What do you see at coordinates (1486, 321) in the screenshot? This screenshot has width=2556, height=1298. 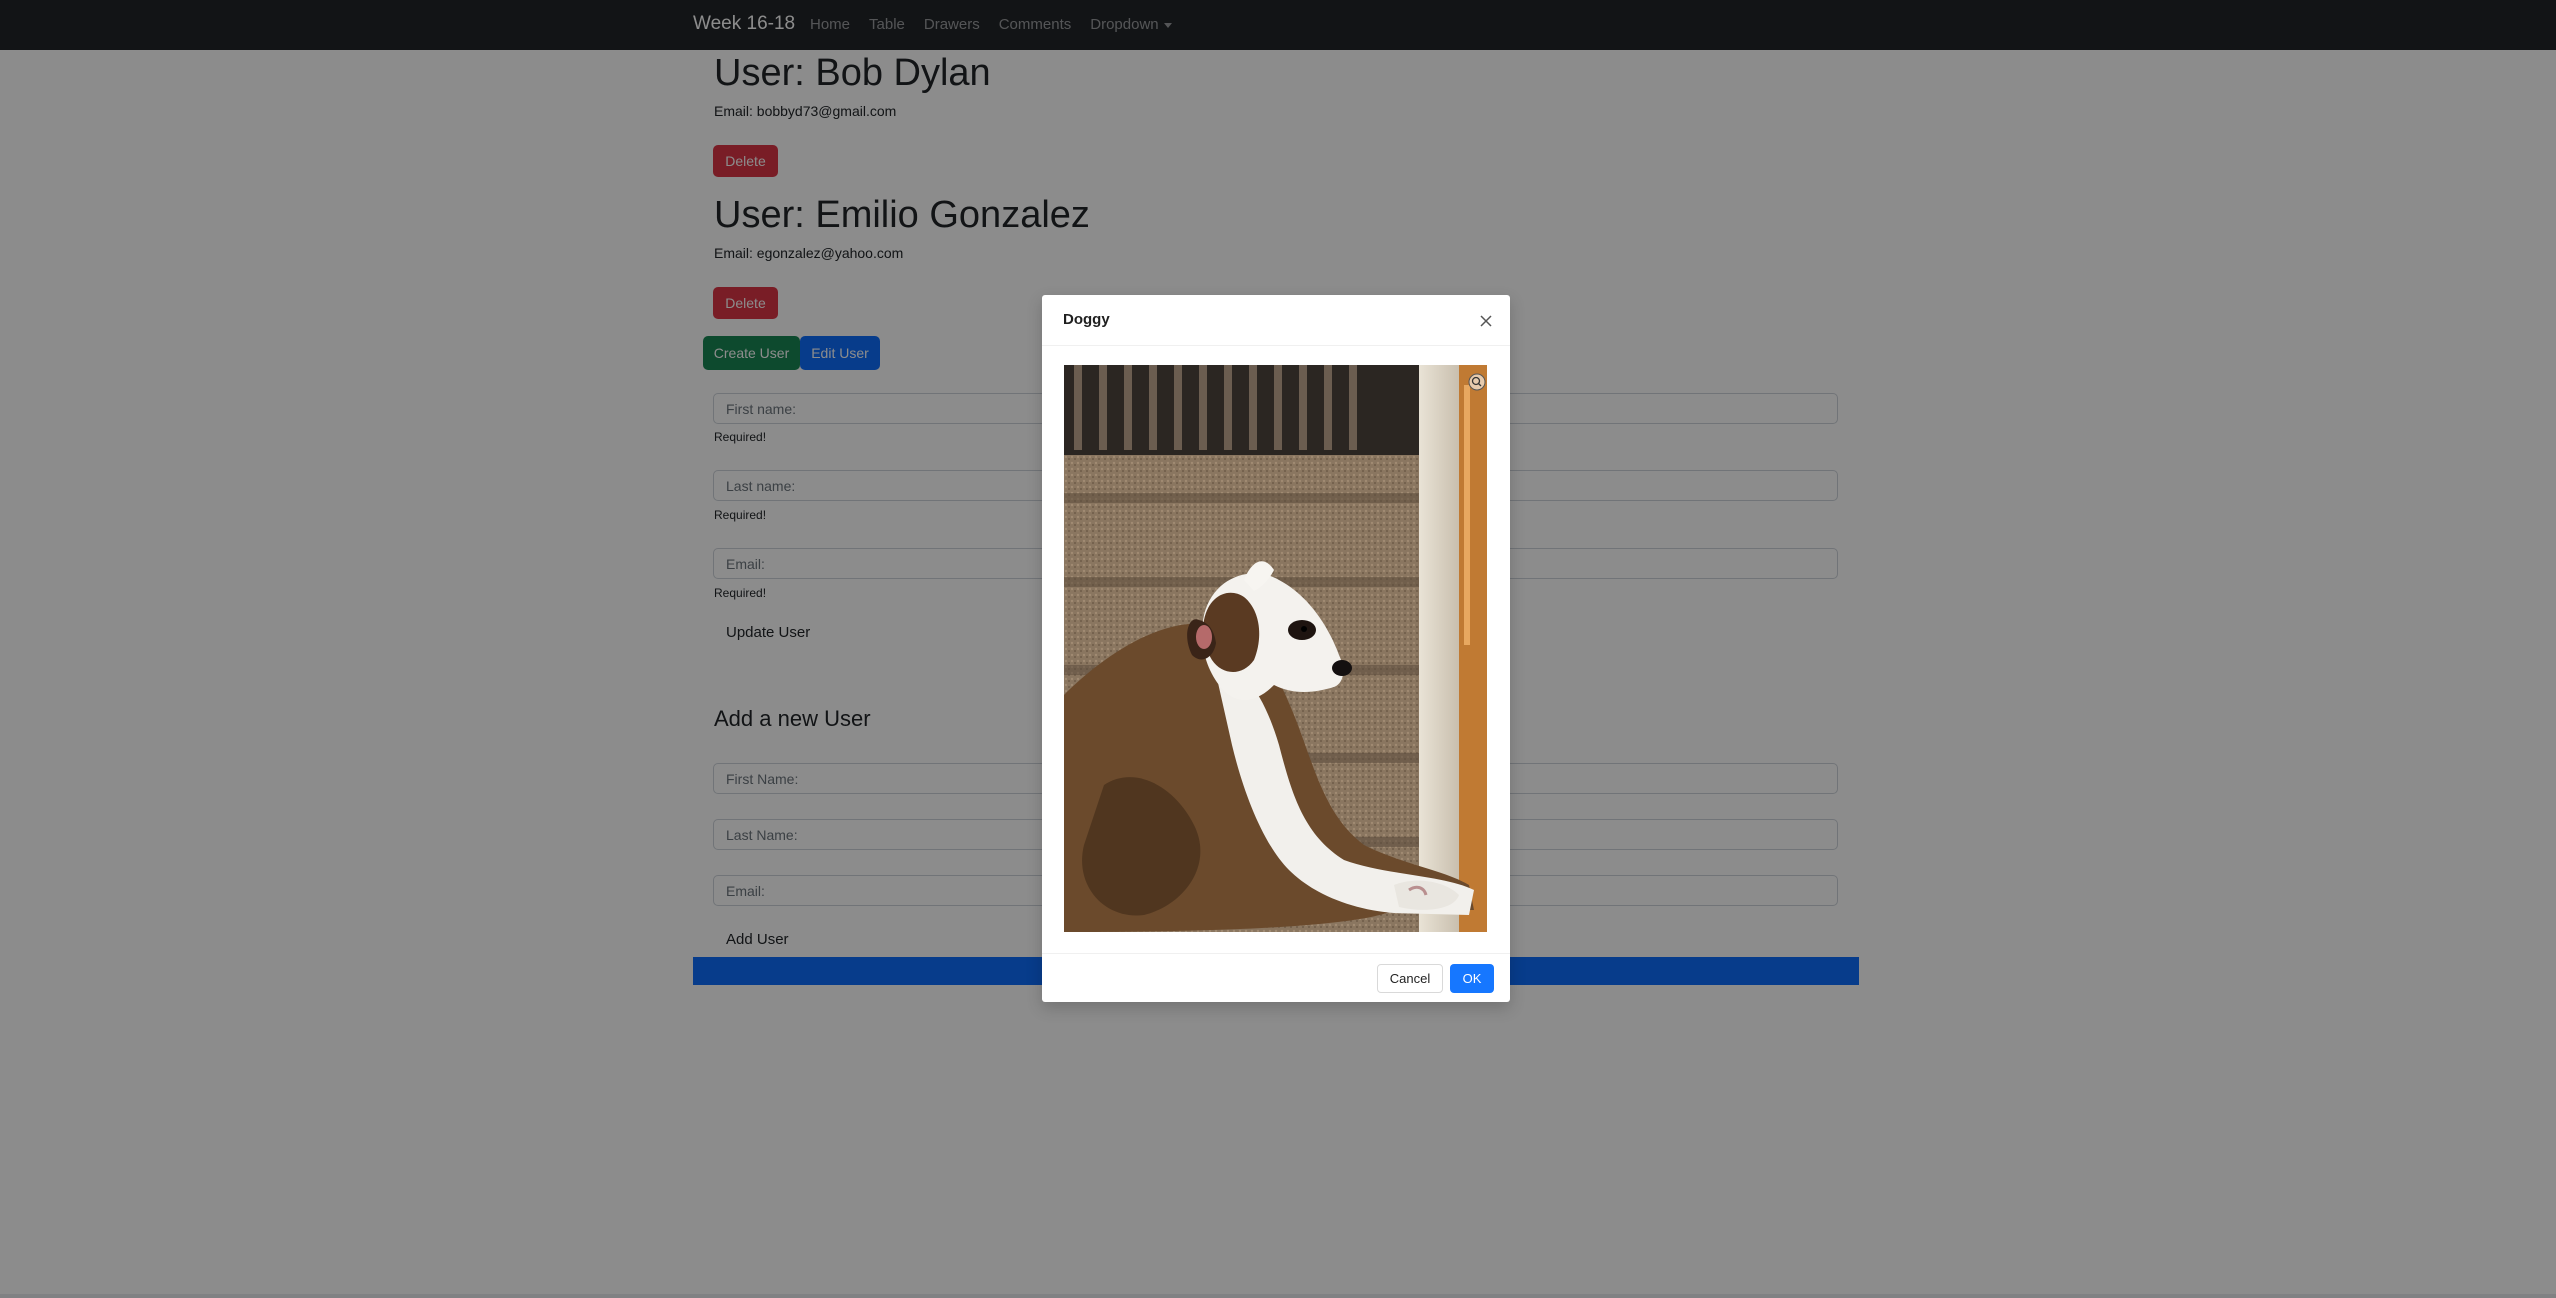 I see `close-icon` at bounding box center [1486, 321].